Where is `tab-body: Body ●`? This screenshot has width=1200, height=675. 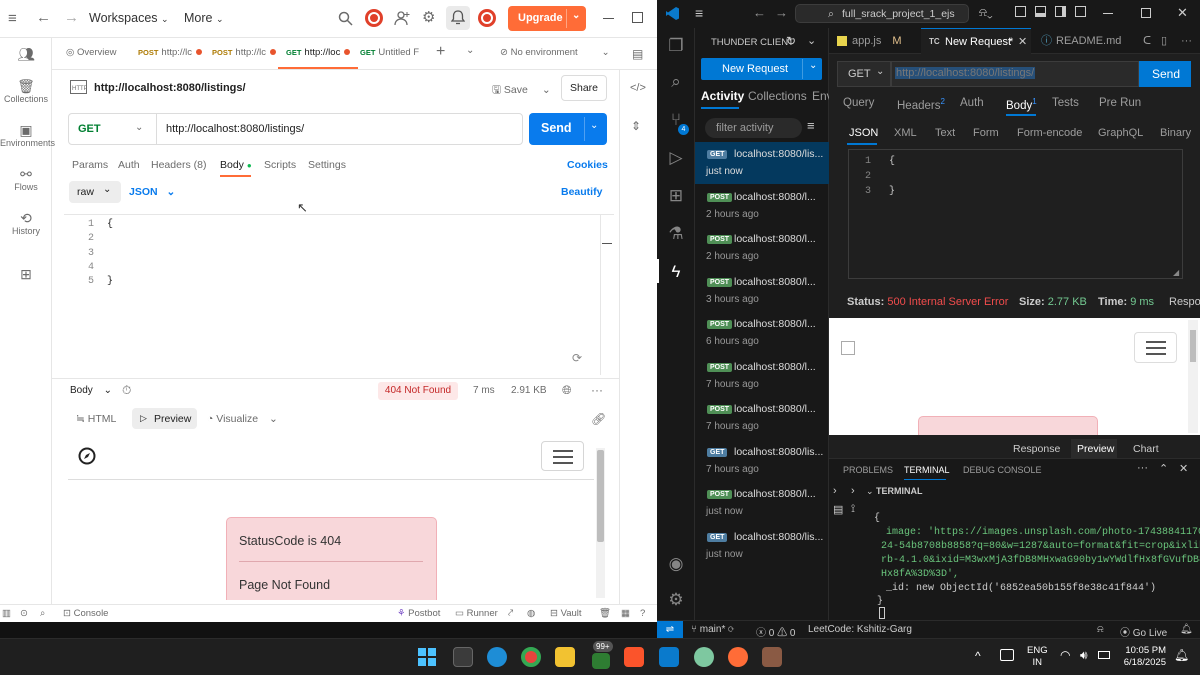 tab-body: Body ● is located at coordinates (236, 165).